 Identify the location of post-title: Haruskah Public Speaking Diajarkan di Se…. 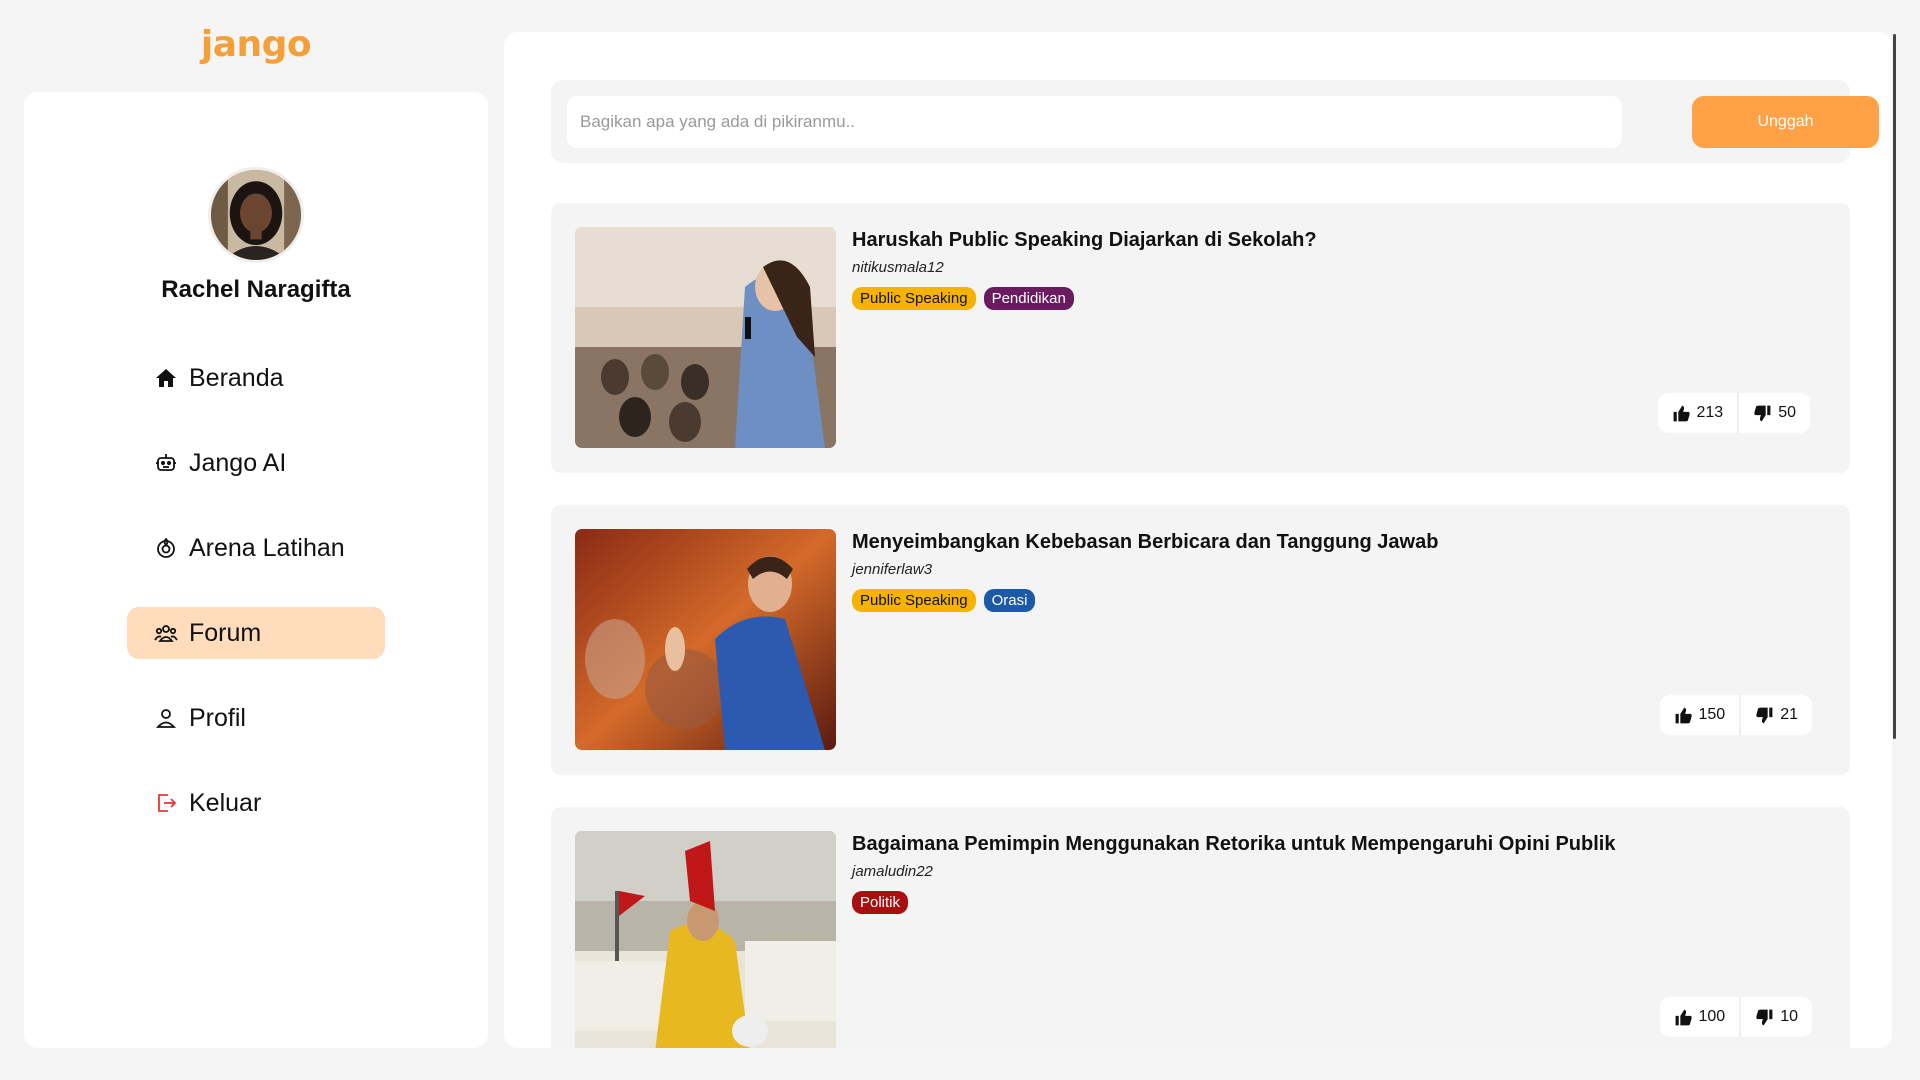
(1084, 240).